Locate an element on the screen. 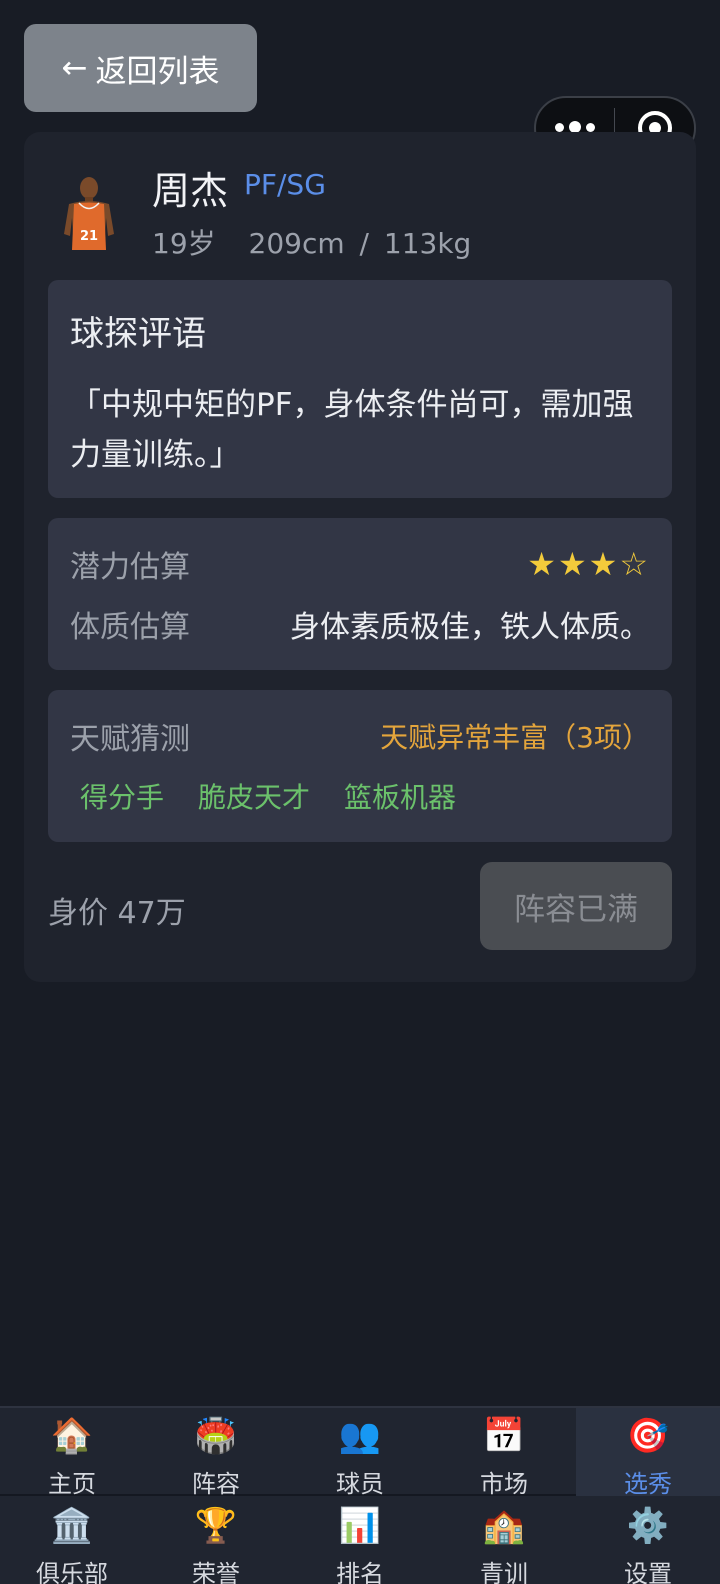  target-icon: 🎯 is located at coordinates (648, 1436).